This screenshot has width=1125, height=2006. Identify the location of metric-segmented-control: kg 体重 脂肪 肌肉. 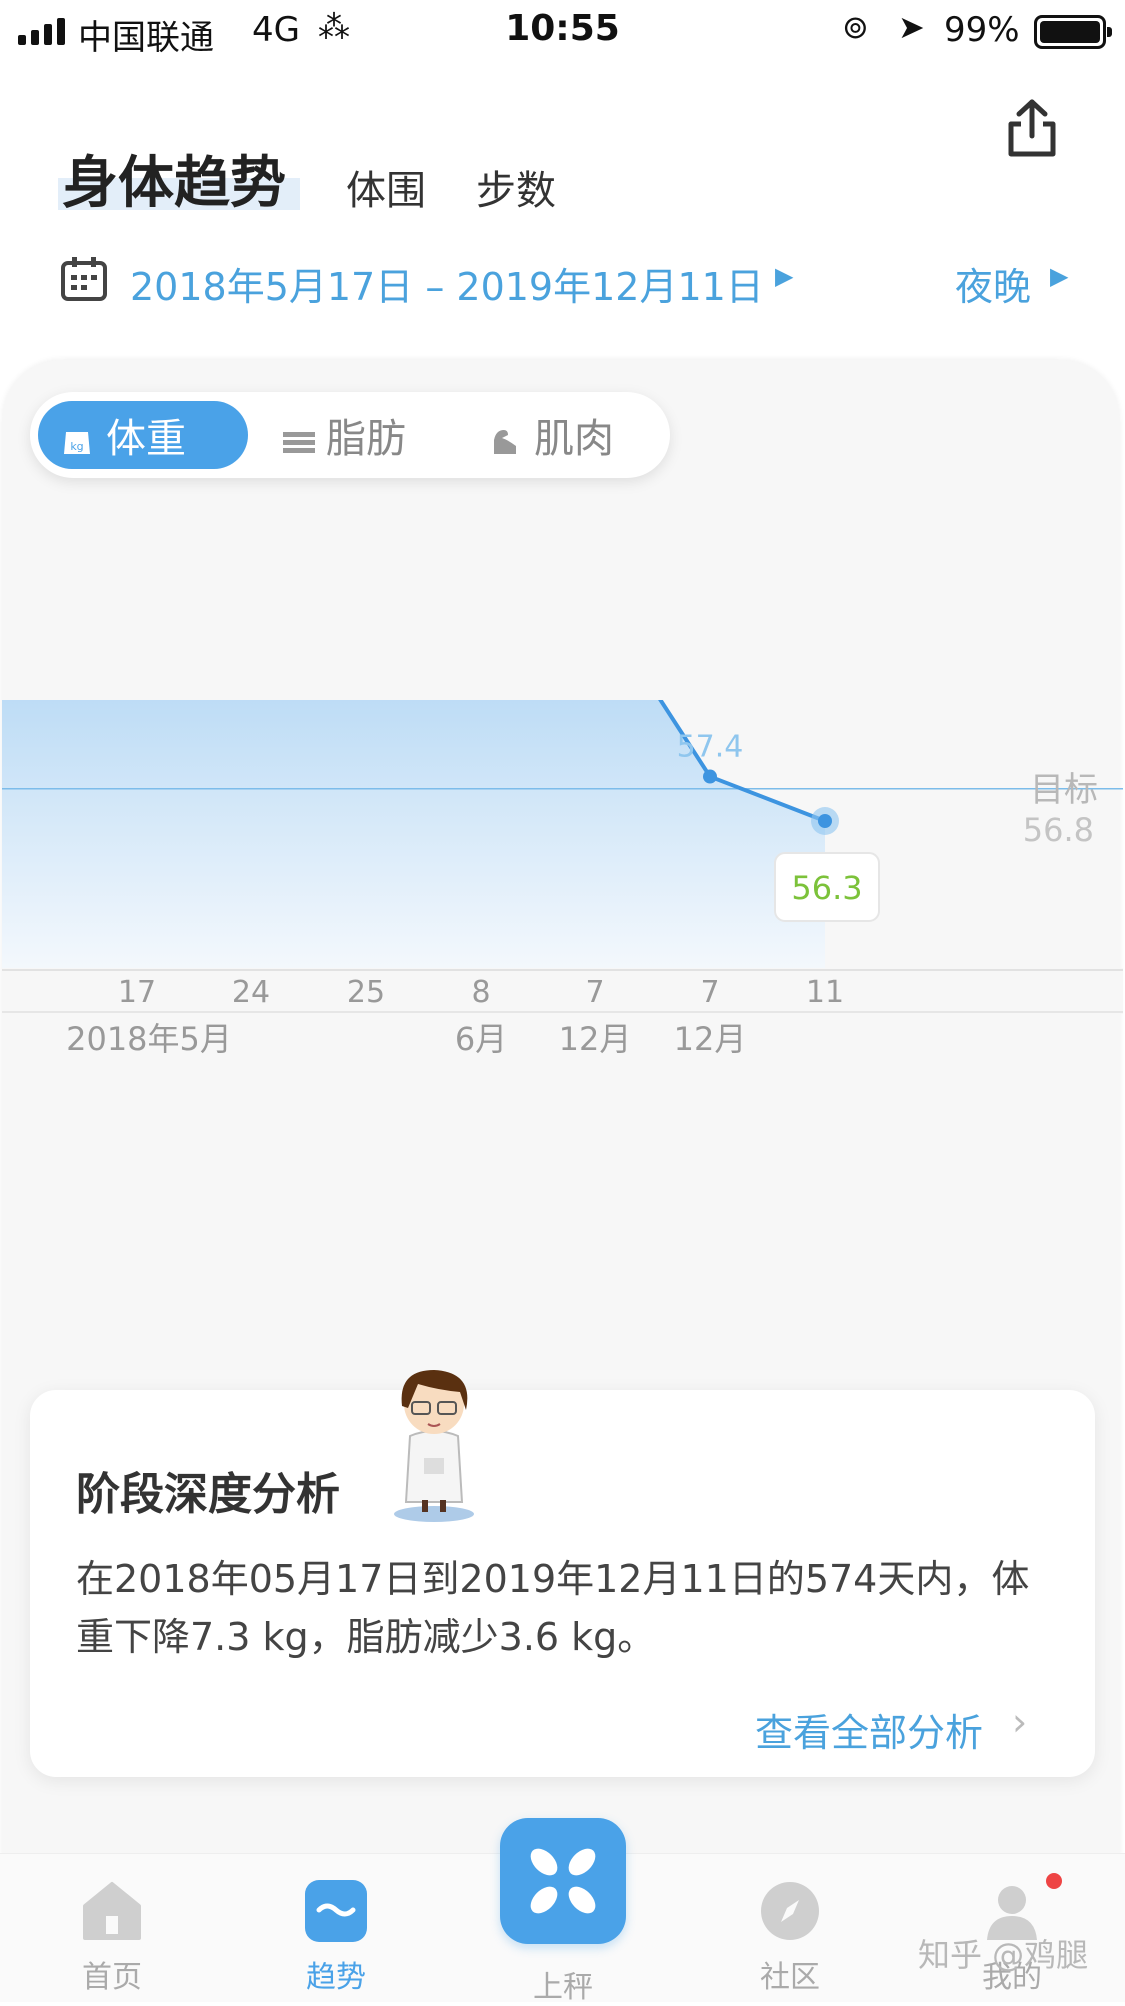
(350, 435).